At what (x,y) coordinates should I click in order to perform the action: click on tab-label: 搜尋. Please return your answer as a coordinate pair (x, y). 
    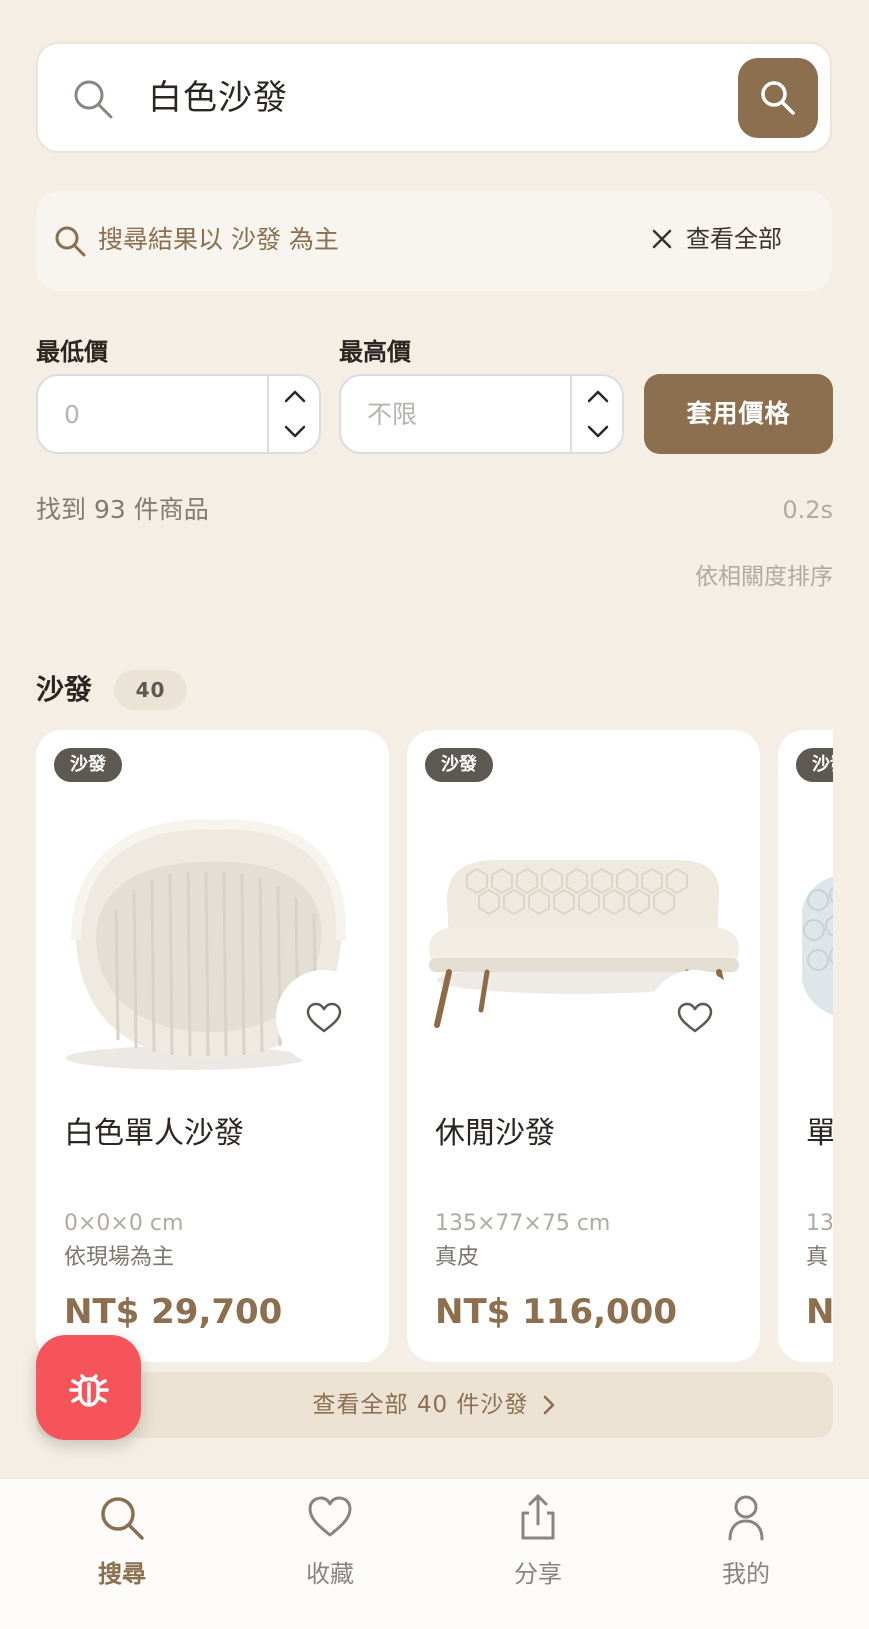
    Looking at the image, I should click on (122, 1574).